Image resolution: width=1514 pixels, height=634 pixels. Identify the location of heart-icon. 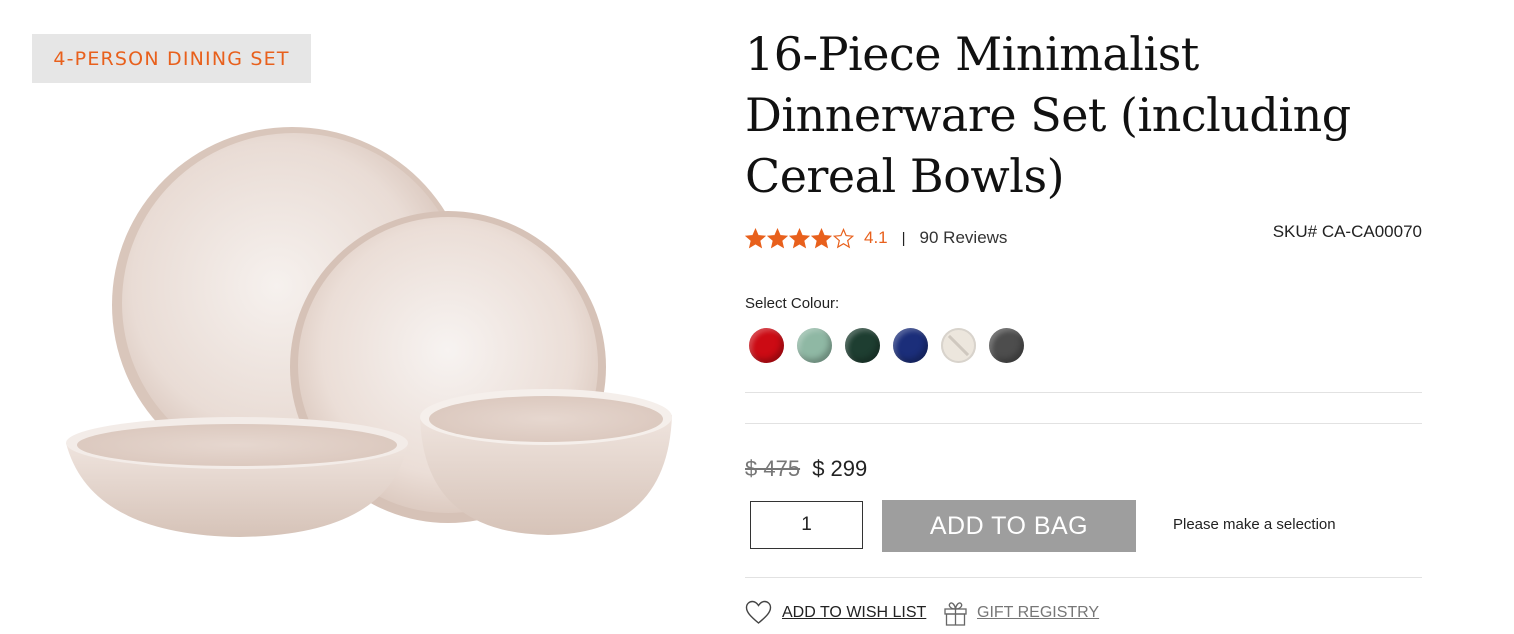
(758, 612).